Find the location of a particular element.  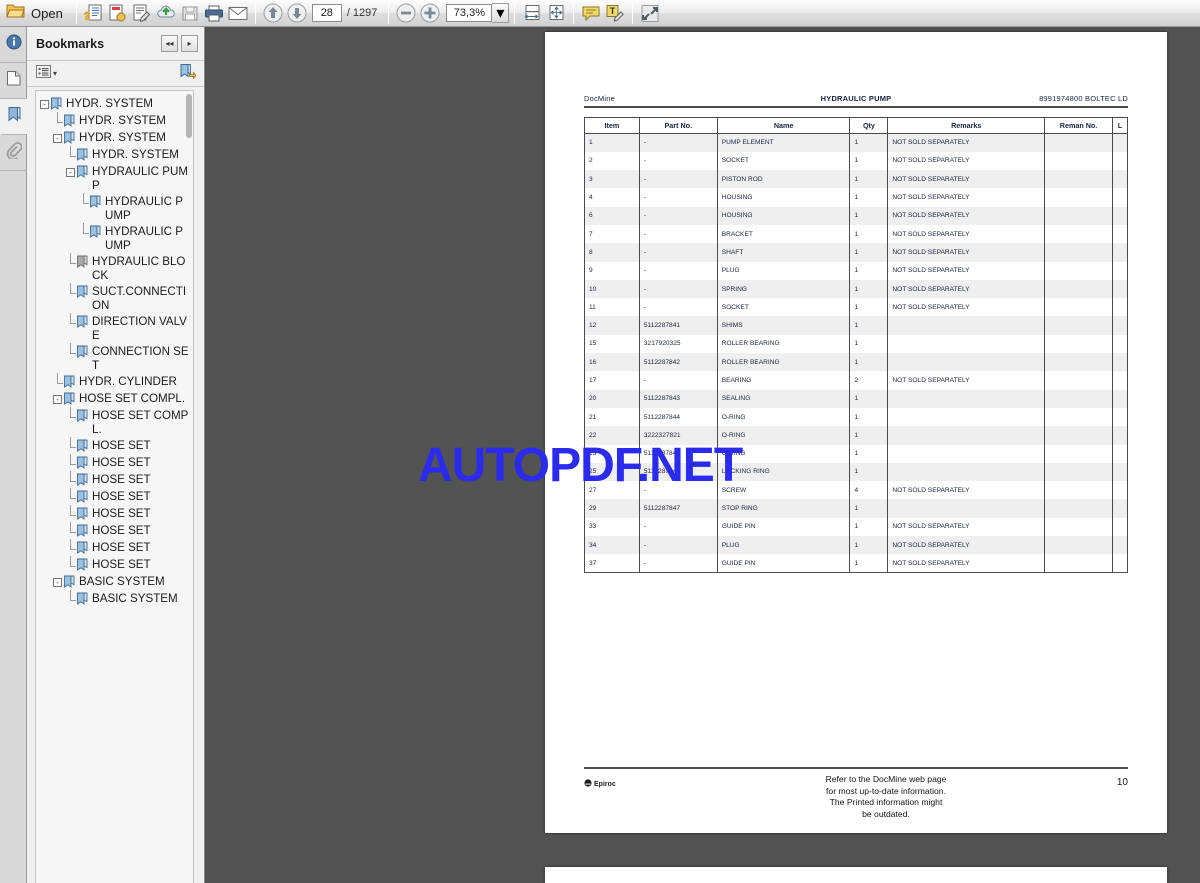

print-icon is located at coordinates (214, 13).